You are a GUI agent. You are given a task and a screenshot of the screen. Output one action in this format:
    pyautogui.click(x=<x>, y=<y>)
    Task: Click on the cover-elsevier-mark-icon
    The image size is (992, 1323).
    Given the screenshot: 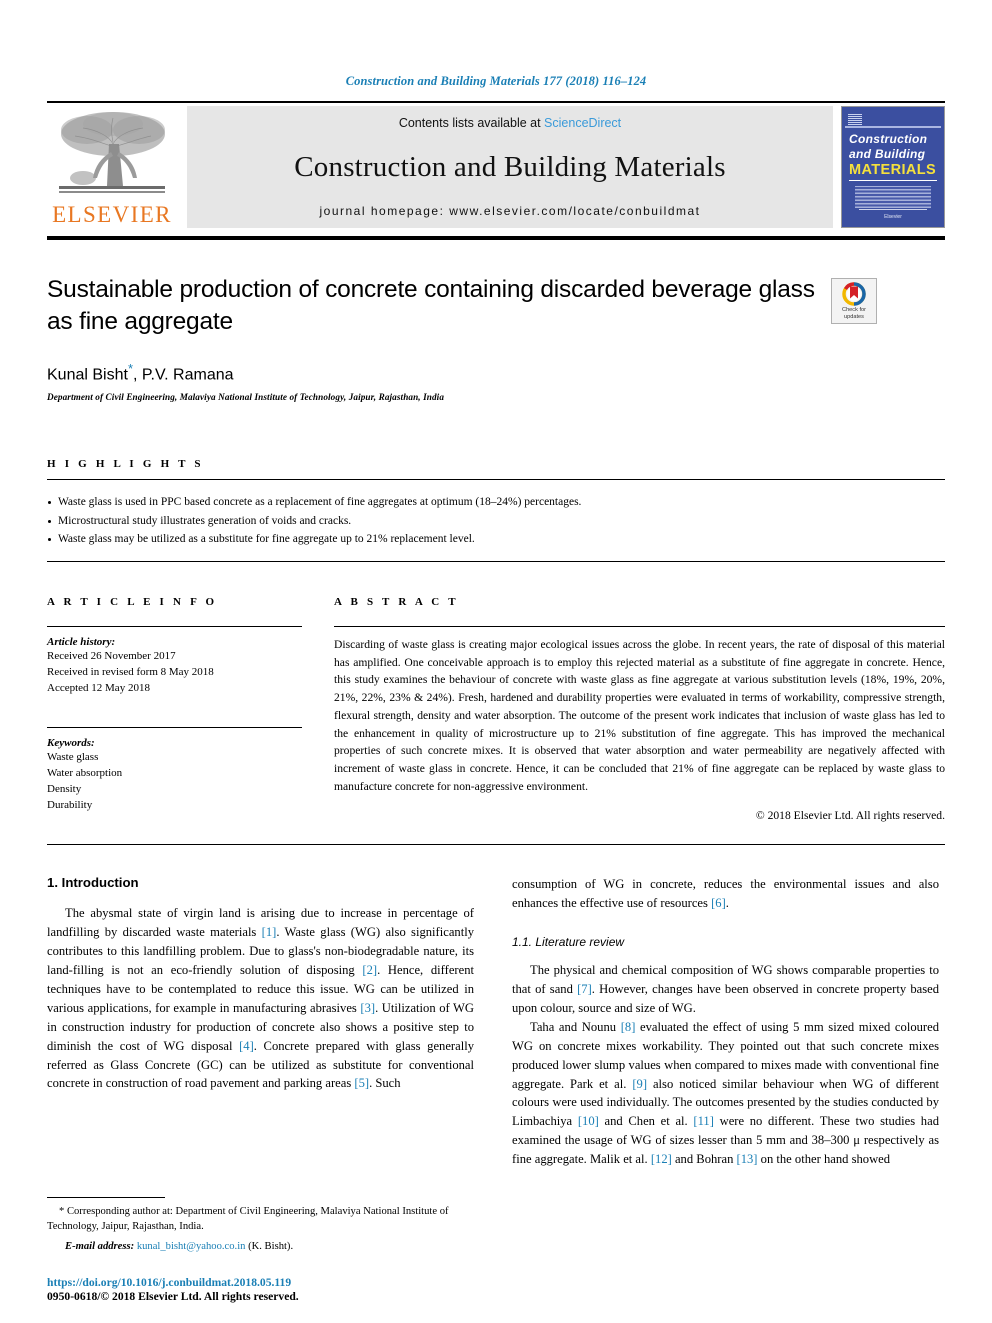 What is the action you would take?
    pyautogui.click(x=855, y=119)
    